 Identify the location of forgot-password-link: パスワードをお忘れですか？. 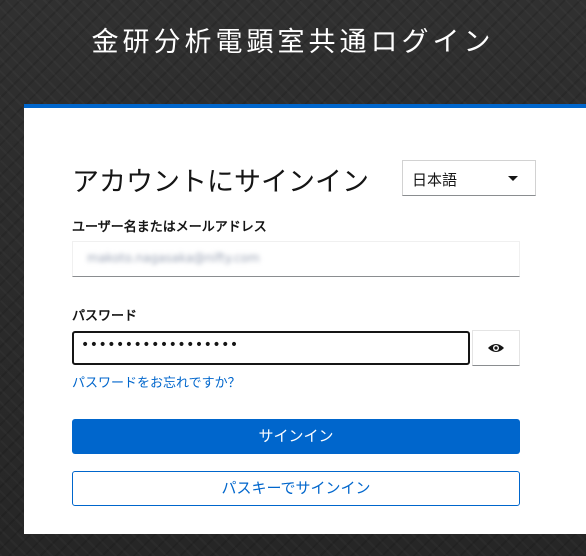
(156, 381).